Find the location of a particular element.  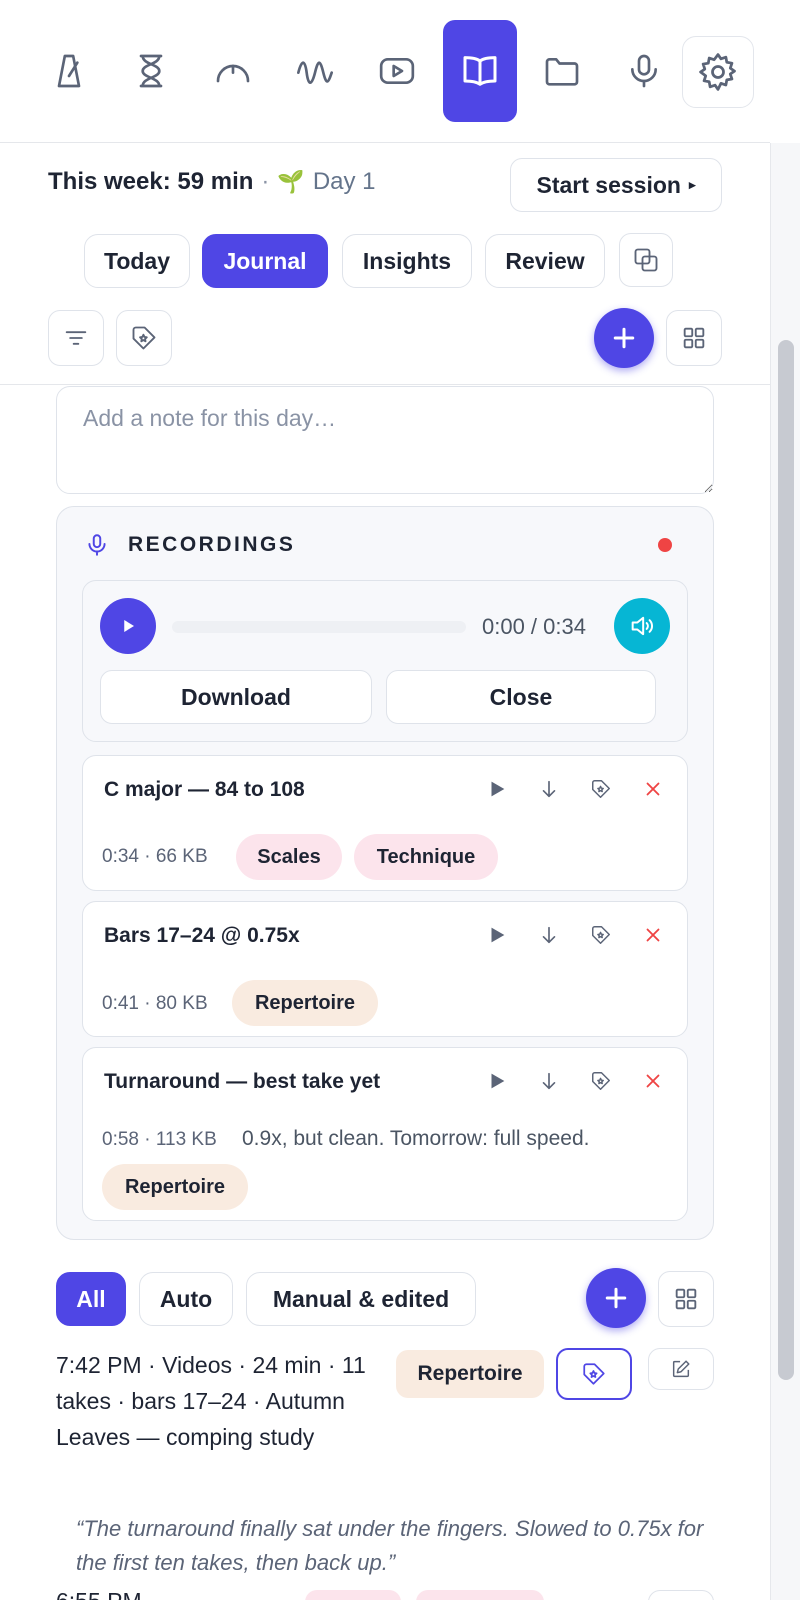

week-summary: This week: 59 min · 🌱 Day 1 is located at coordinates (212, 182).